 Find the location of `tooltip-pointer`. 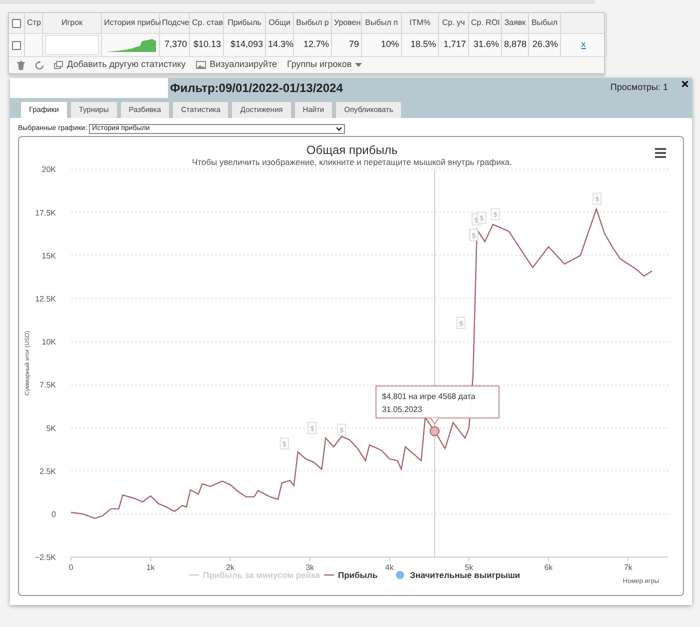

tooltip-pointer is located at coordinates (435, 420).